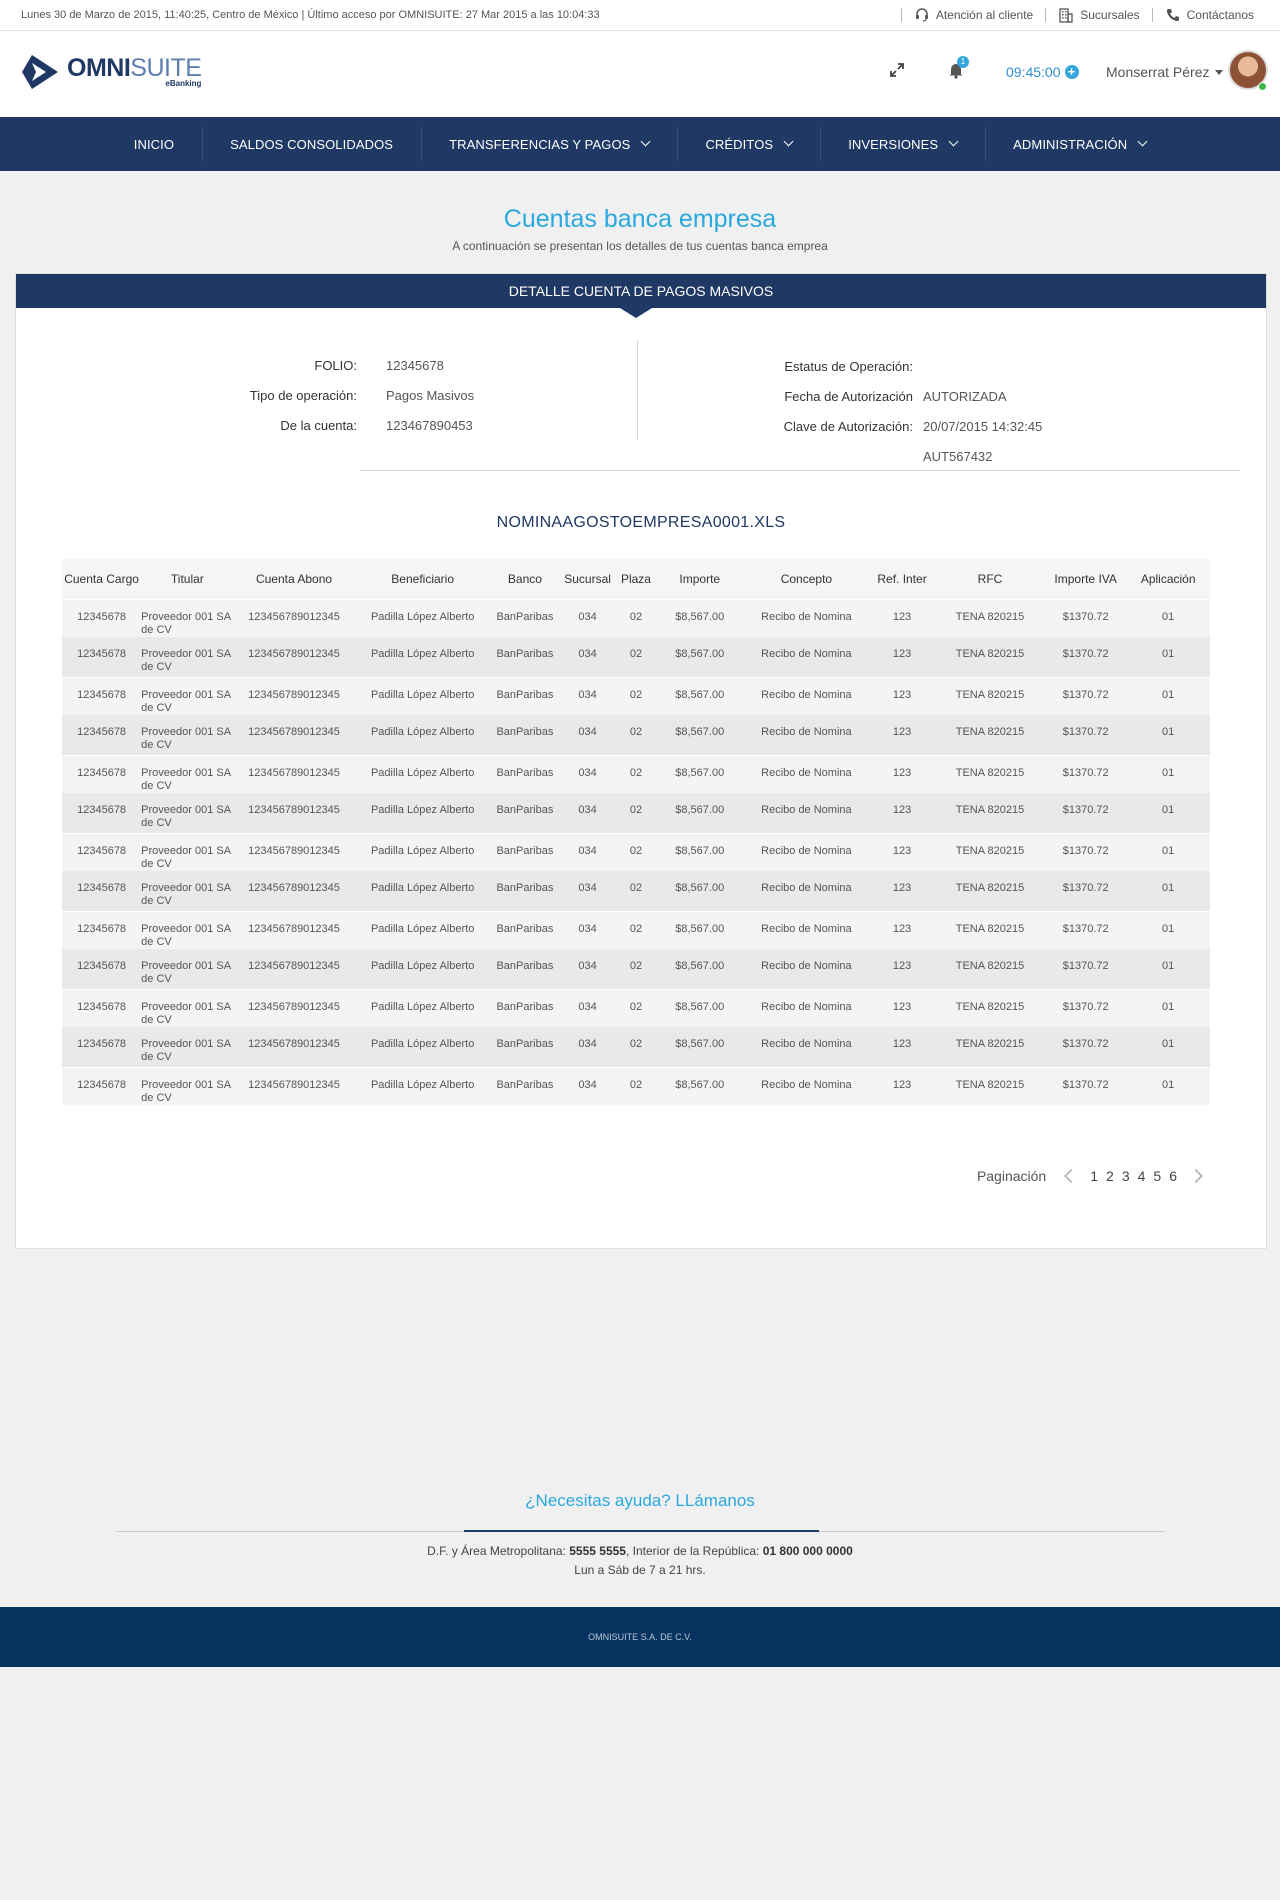  What do you see at coordinates (1168, 579) in the screenshot?
I see `column-header: Aplicación` at bounding box center [1168, 579].